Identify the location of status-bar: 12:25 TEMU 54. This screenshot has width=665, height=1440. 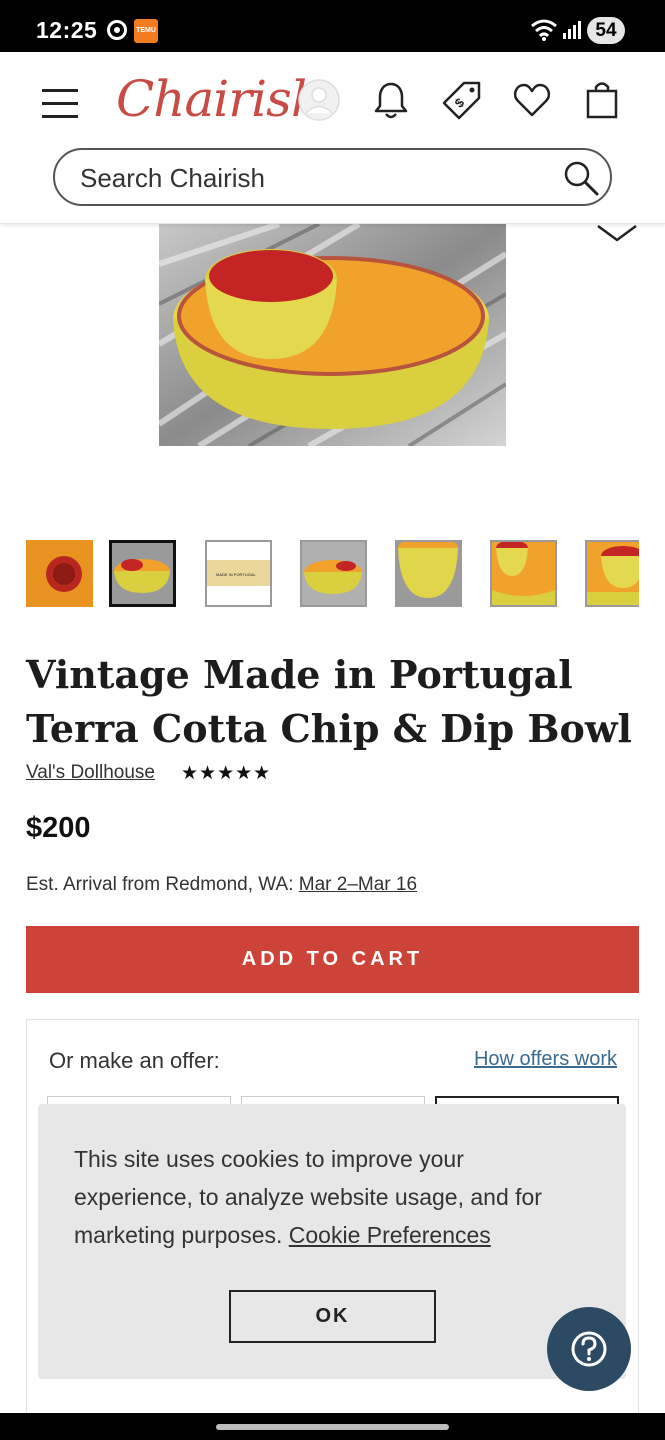
(332, 26).